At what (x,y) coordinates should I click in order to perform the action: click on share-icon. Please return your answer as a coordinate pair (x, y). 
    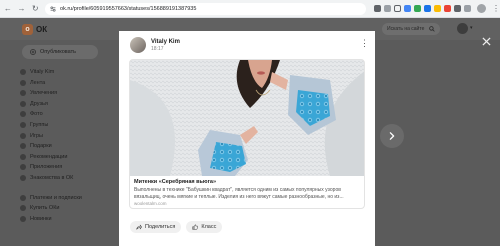
    Looking at the image, I should click on (139, 227).